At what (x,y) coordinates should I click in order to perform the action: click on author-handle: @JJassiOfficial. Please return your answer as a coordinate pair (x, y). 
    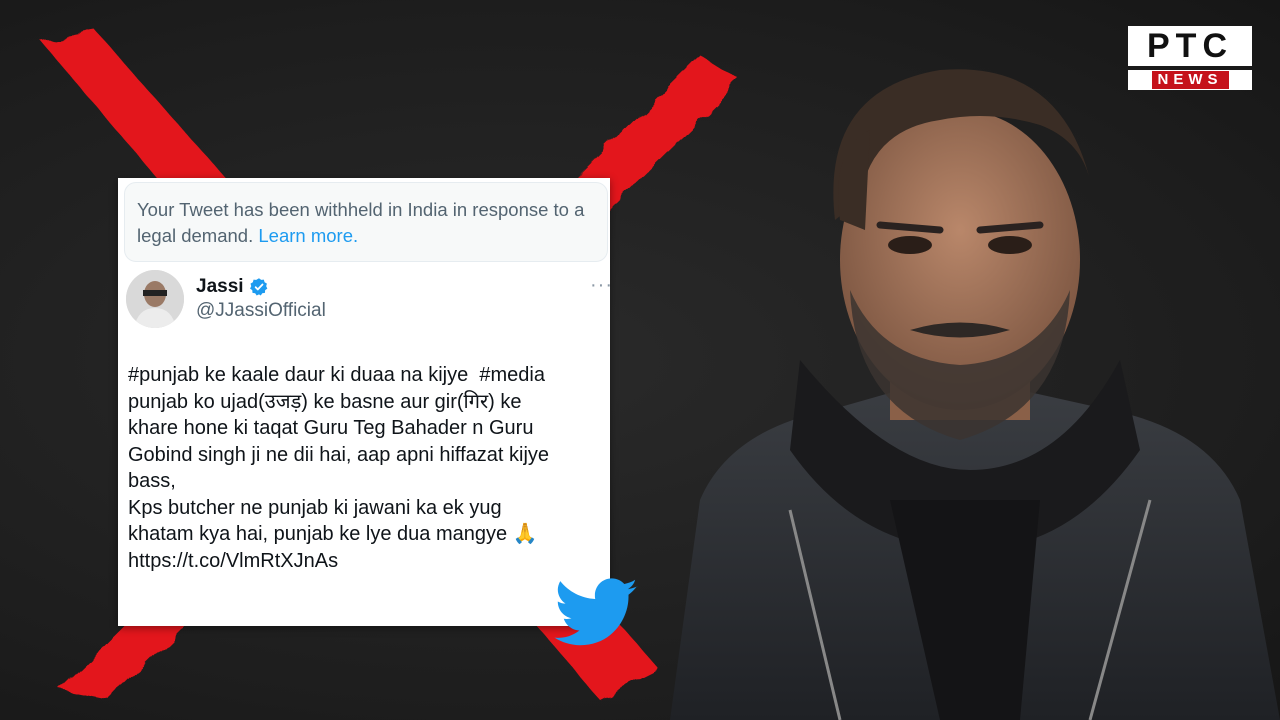
    Looking at the image, I should click on (261, 311).